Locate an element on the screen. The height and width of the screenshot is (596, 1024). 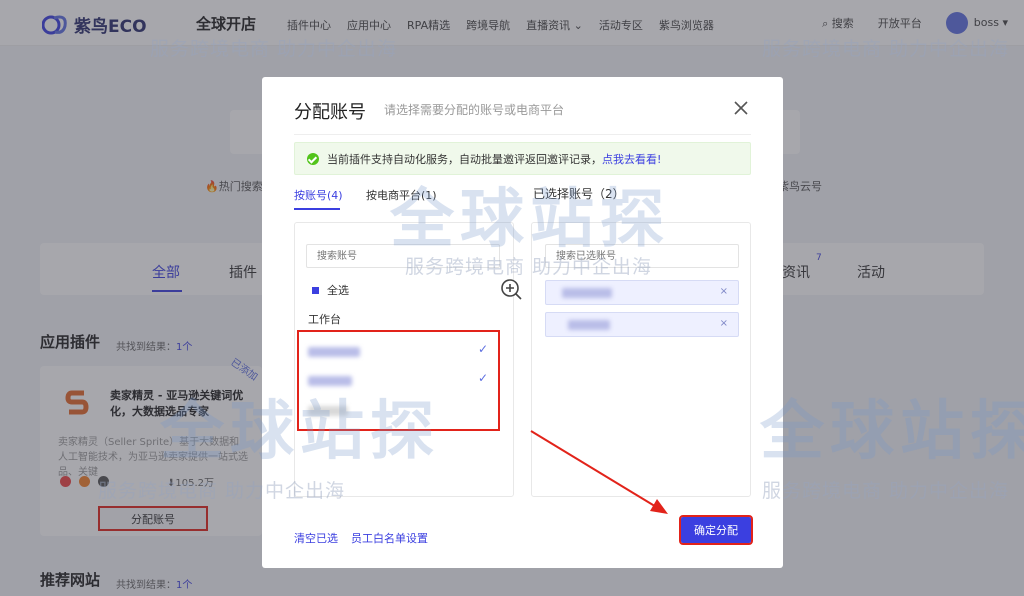
clear-selected-link: 清空已选 is located at coordinates (316, 538).